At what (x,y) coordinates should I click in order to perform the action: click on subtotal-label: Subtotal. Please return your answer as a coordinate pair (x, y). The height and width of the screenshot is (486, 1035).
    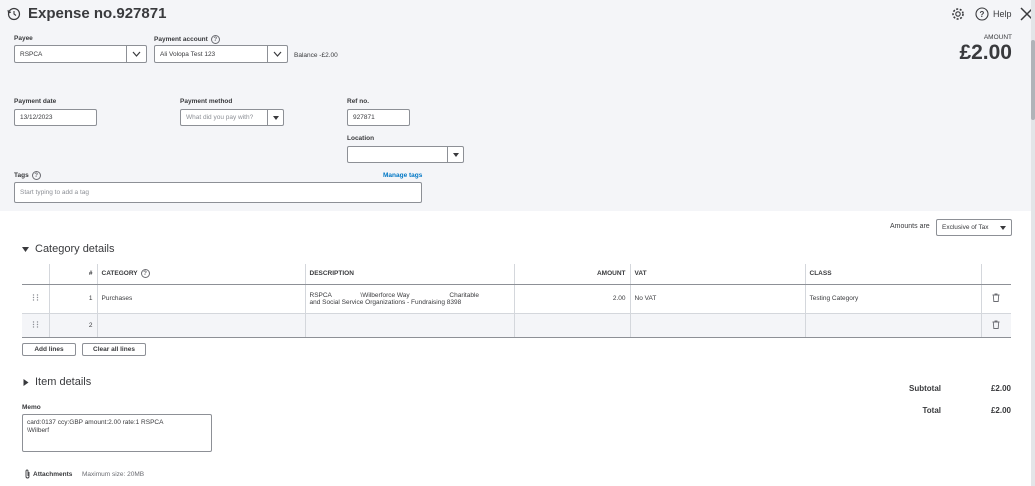
    Looking at the image, I should click on (925, 388).